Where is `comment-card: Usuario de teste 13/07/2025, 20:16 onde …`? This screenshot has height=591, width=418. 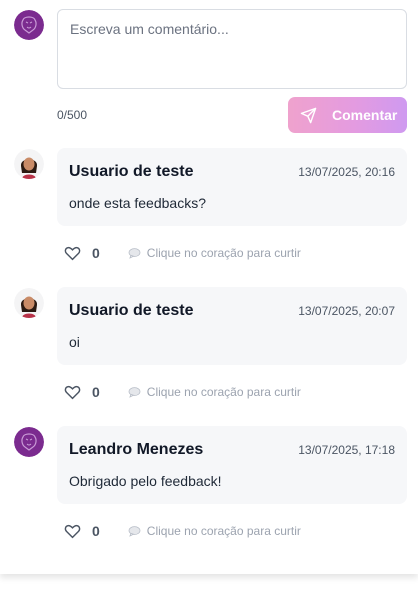
comment-card: Usuario de teste 13/07/2025, 20:16 onde … is located at coordinates (232, 187).